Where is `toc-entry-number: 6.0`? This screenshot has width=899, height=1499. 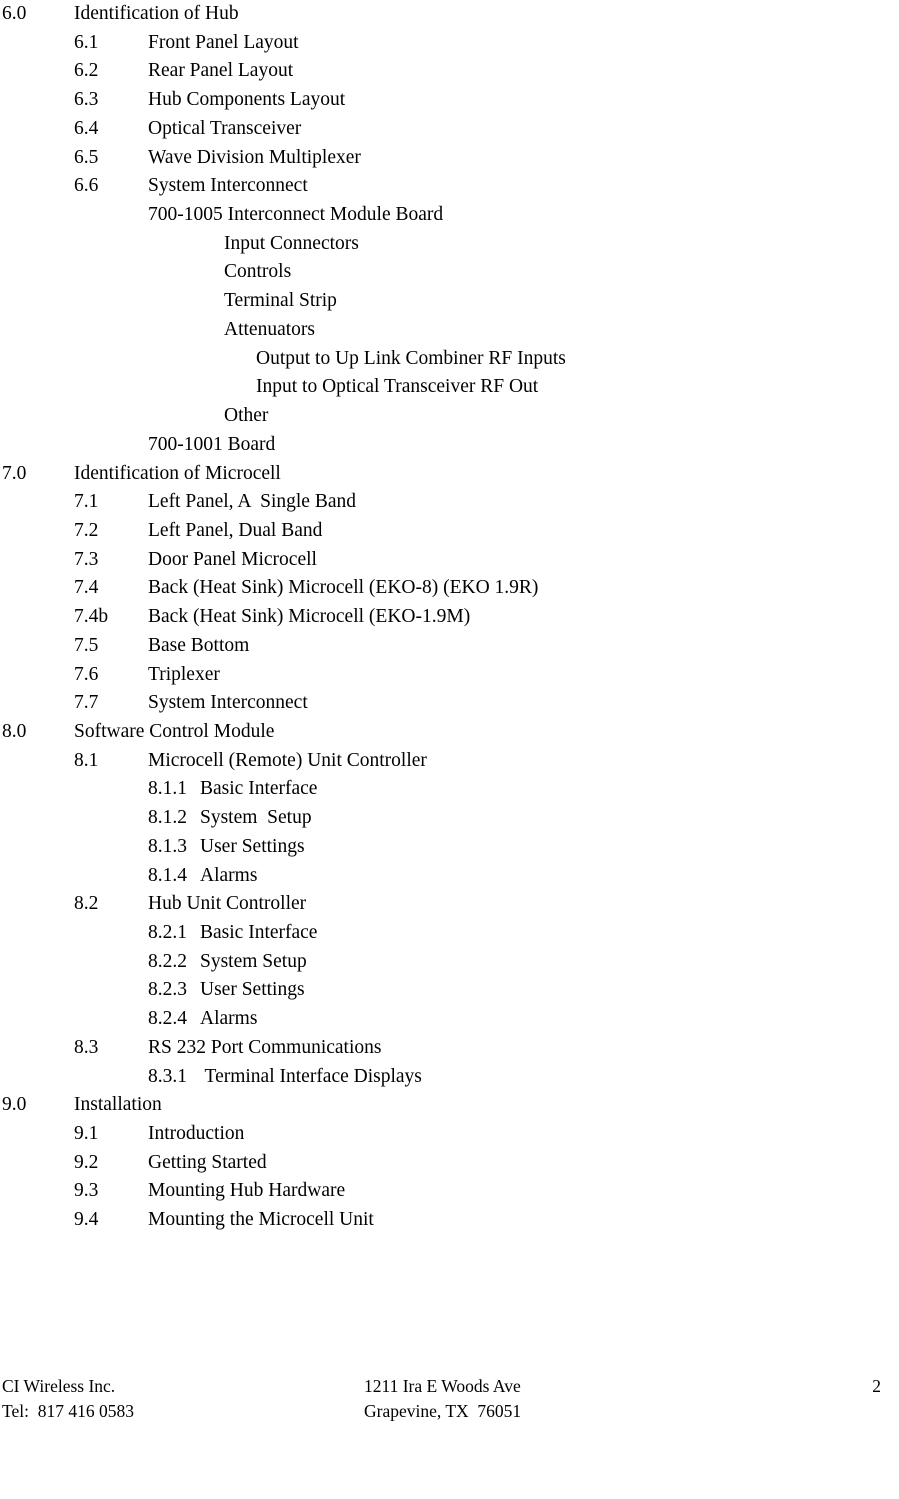
toc-entry-number: 6.0 is located at coordinates (14, 13).